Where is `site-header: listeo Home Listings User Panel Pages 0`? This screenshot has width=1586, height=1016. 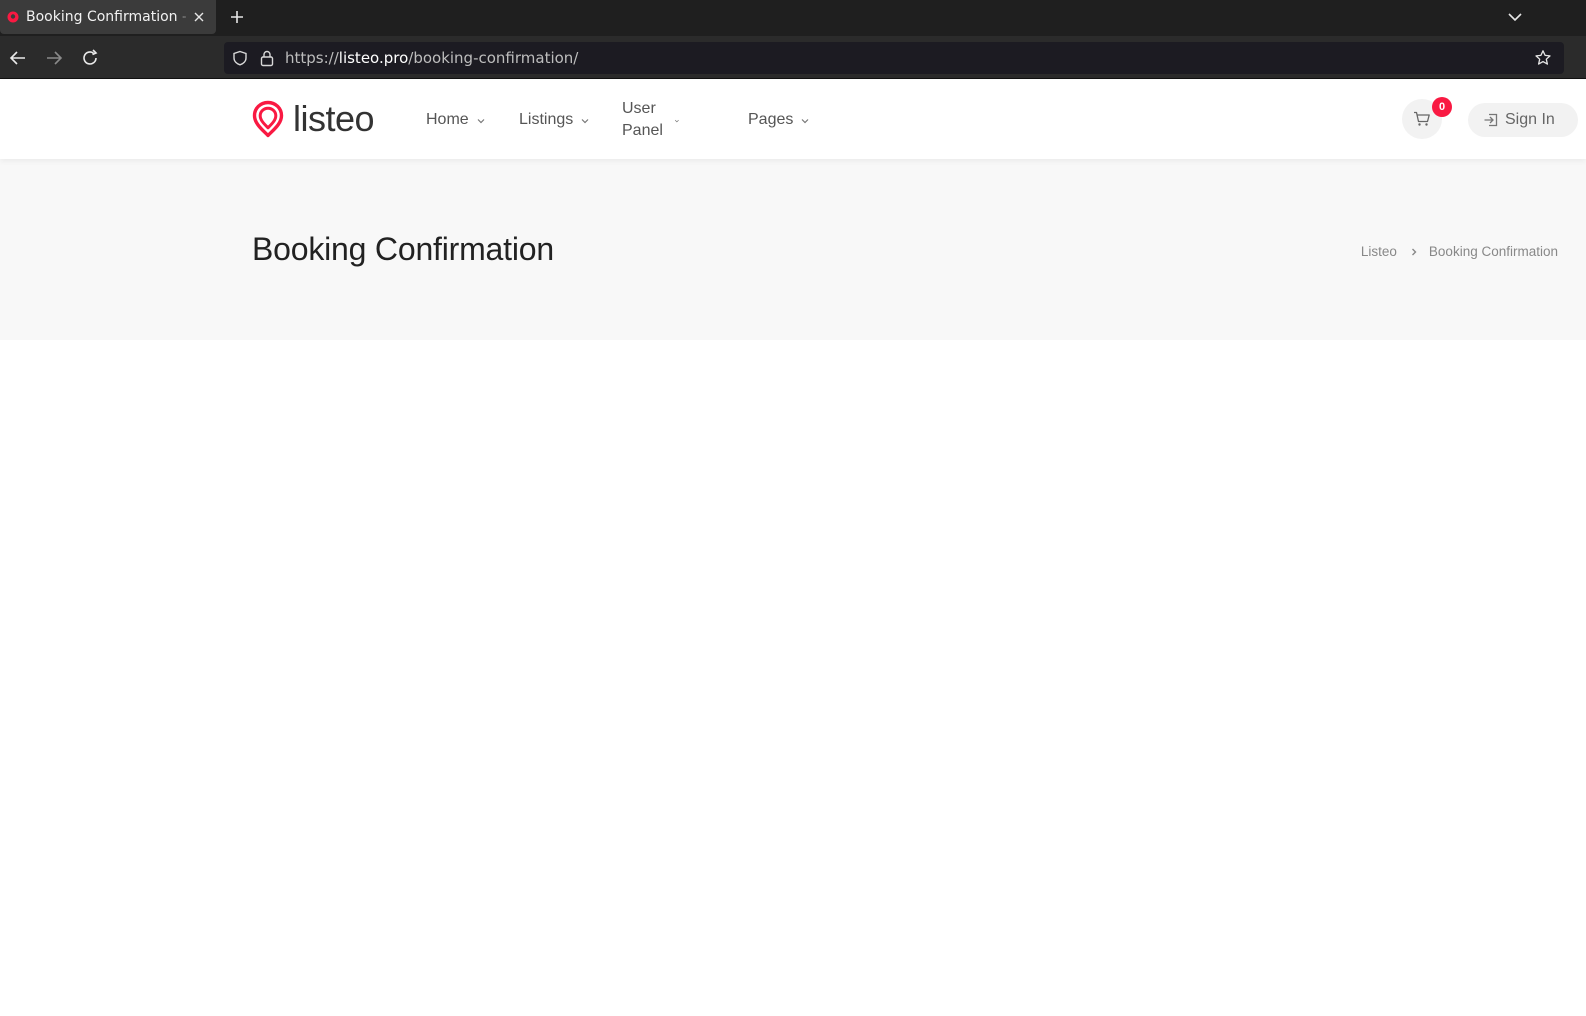 site-header: listeo Home Listings User Panel Pages 0 is located at coordinates (793, 119).